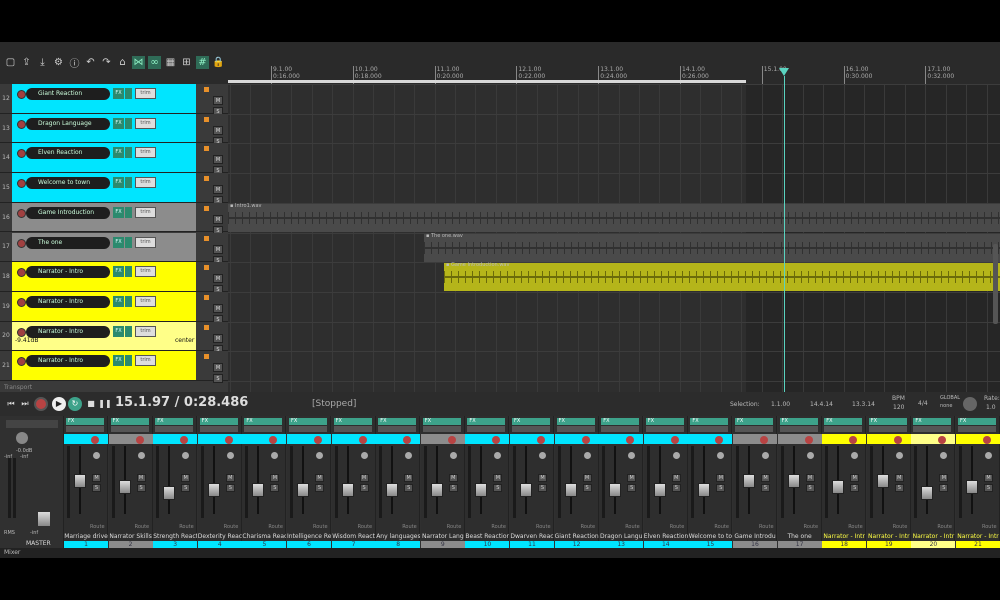 This screenshot has width=1000, height=600. I want to click on track-name: The one, so click(68, 242).